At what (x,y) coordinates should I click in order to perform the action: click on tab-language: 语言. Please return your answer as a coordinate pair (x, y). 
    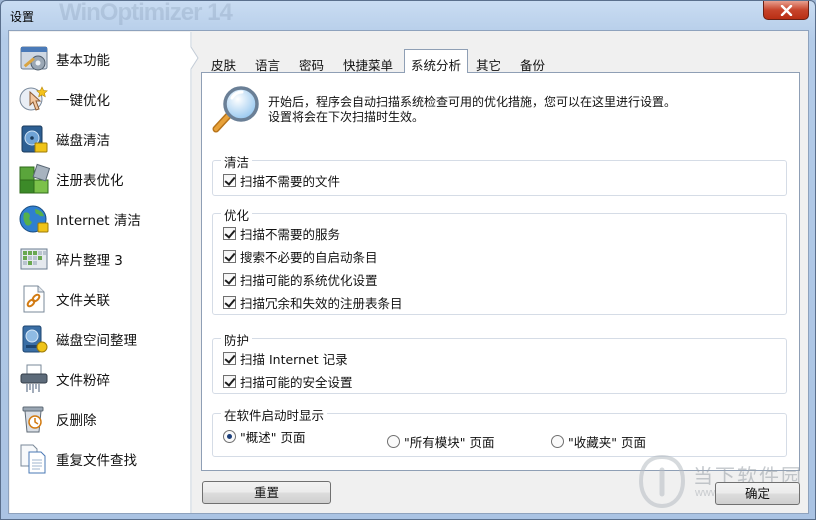
    Looking at the image, I should click on (267, 62).